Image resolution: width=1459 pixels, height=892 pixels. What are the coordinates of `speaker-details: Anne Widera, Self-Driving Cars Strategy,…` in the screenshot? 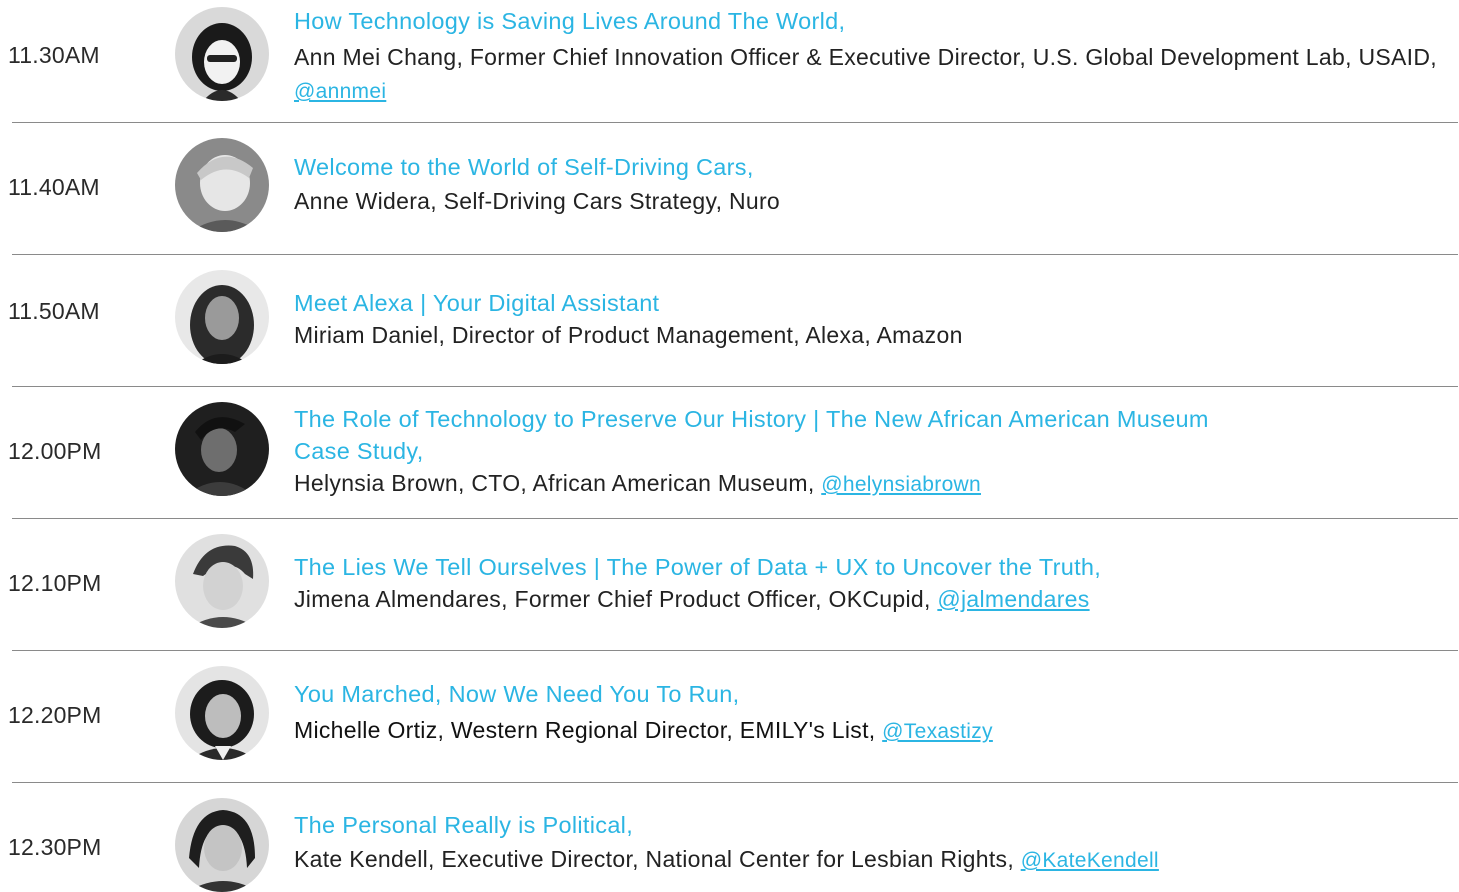 It's located at (537, 201).